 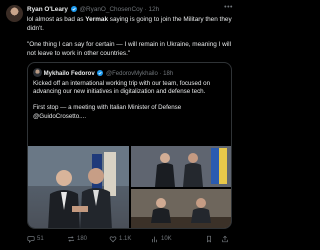 I want to click on quoted-time: 18h, so click(x=168, y=74).